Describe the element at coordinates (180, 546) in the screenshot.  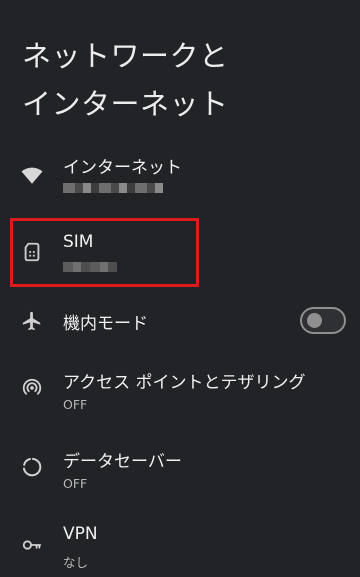
I see `vpn-item: VPN なし` at that location.